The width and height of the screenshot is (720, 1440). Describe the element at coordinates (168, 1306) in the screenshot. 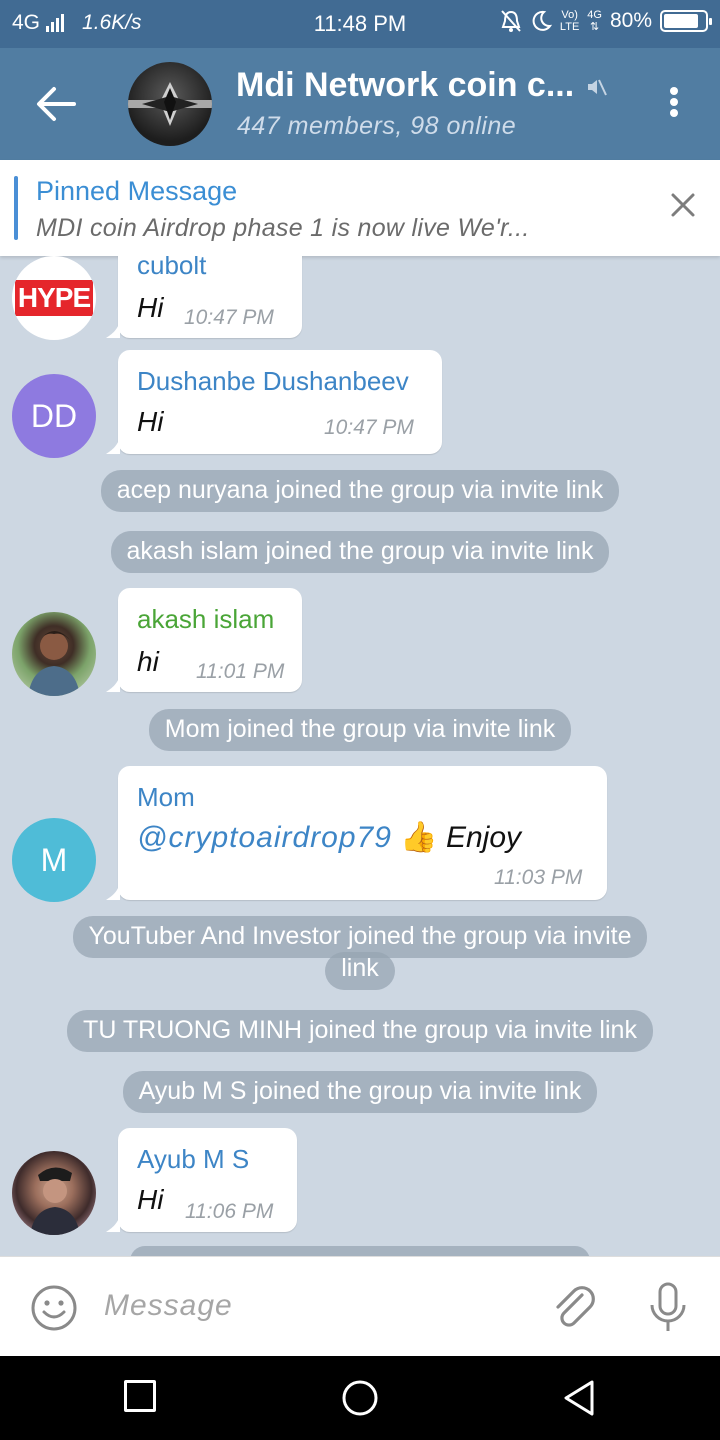

I see `message-input: Message` at that location.